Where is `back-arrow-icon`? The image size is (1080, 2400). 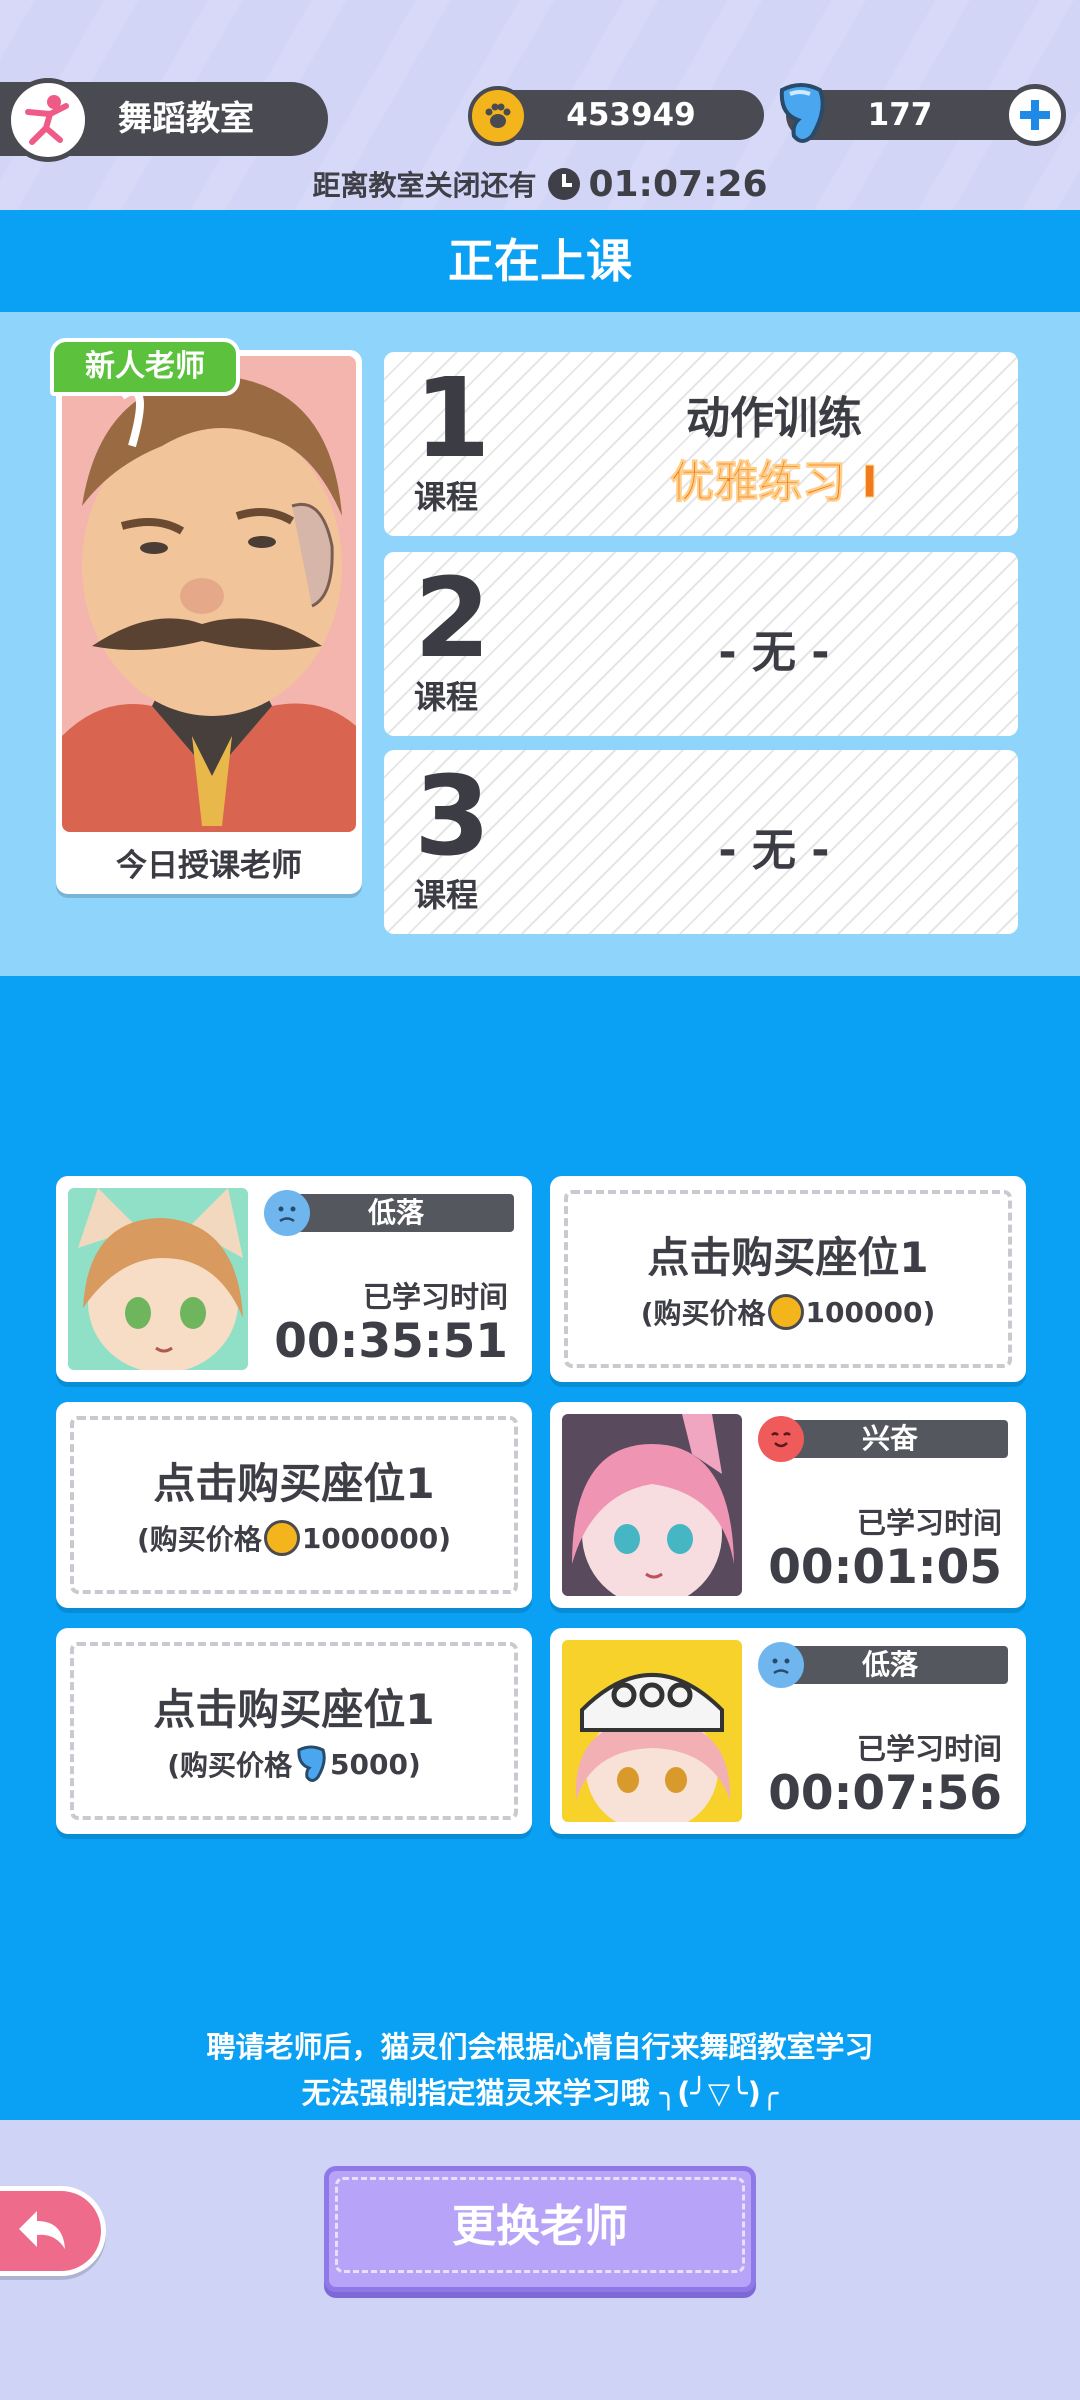
back-arrow-icon is located at coordinates (42, 2230).